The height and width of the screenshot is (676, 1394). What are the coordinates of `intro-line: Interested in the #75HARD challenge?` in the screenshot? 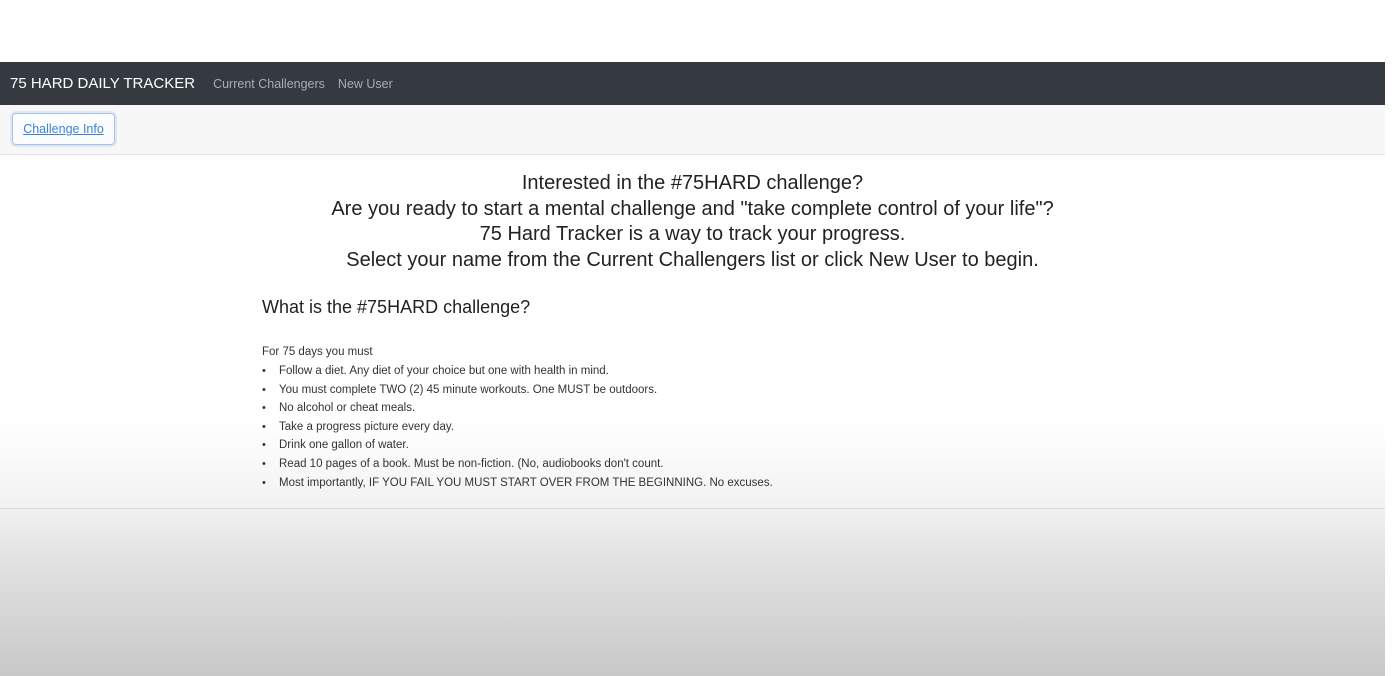 It's located at (692, 183).